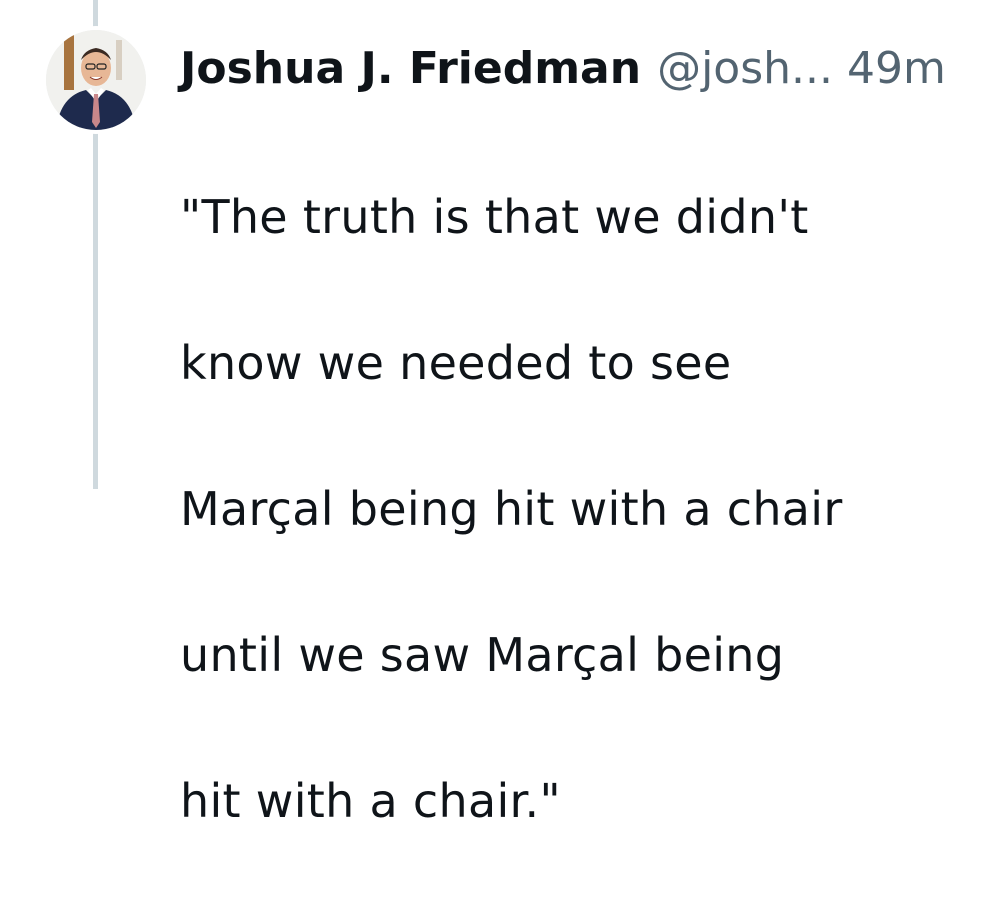  I want to click on timestamp: 49m, so click(896, 69).